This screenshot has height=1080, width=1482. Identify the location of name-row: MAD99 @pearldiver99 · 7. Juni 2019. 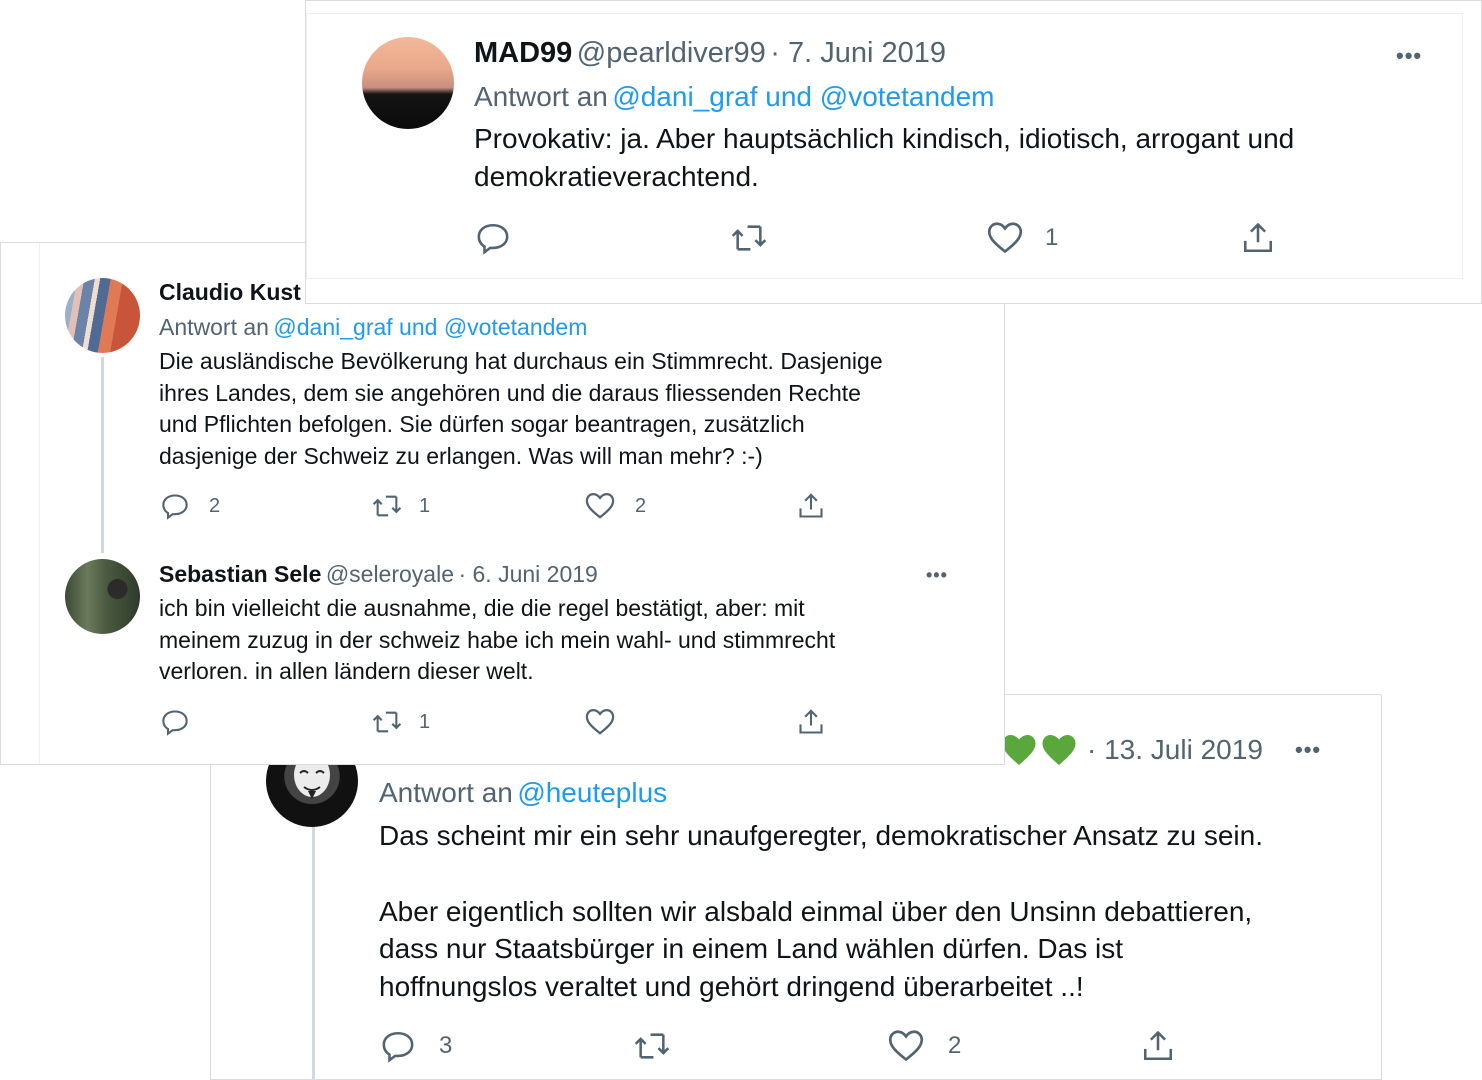
(710, 53).